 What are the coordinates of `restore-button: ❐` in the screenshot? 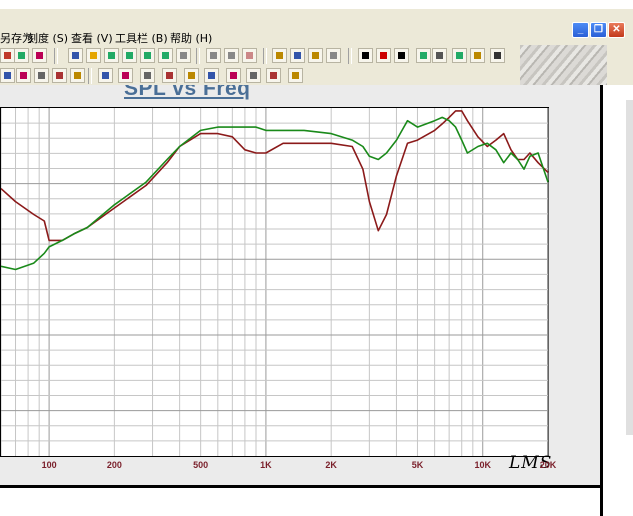 It's located at (598, 30).